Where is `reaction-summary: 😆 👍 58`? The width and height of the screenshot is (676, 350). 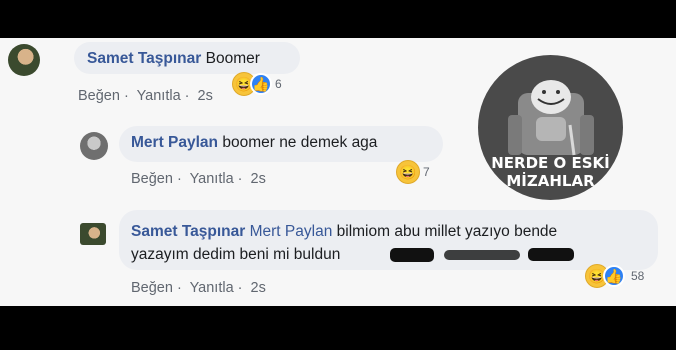 reaction-summary: 😆 👍 58 is located at coordinates (614, 276).